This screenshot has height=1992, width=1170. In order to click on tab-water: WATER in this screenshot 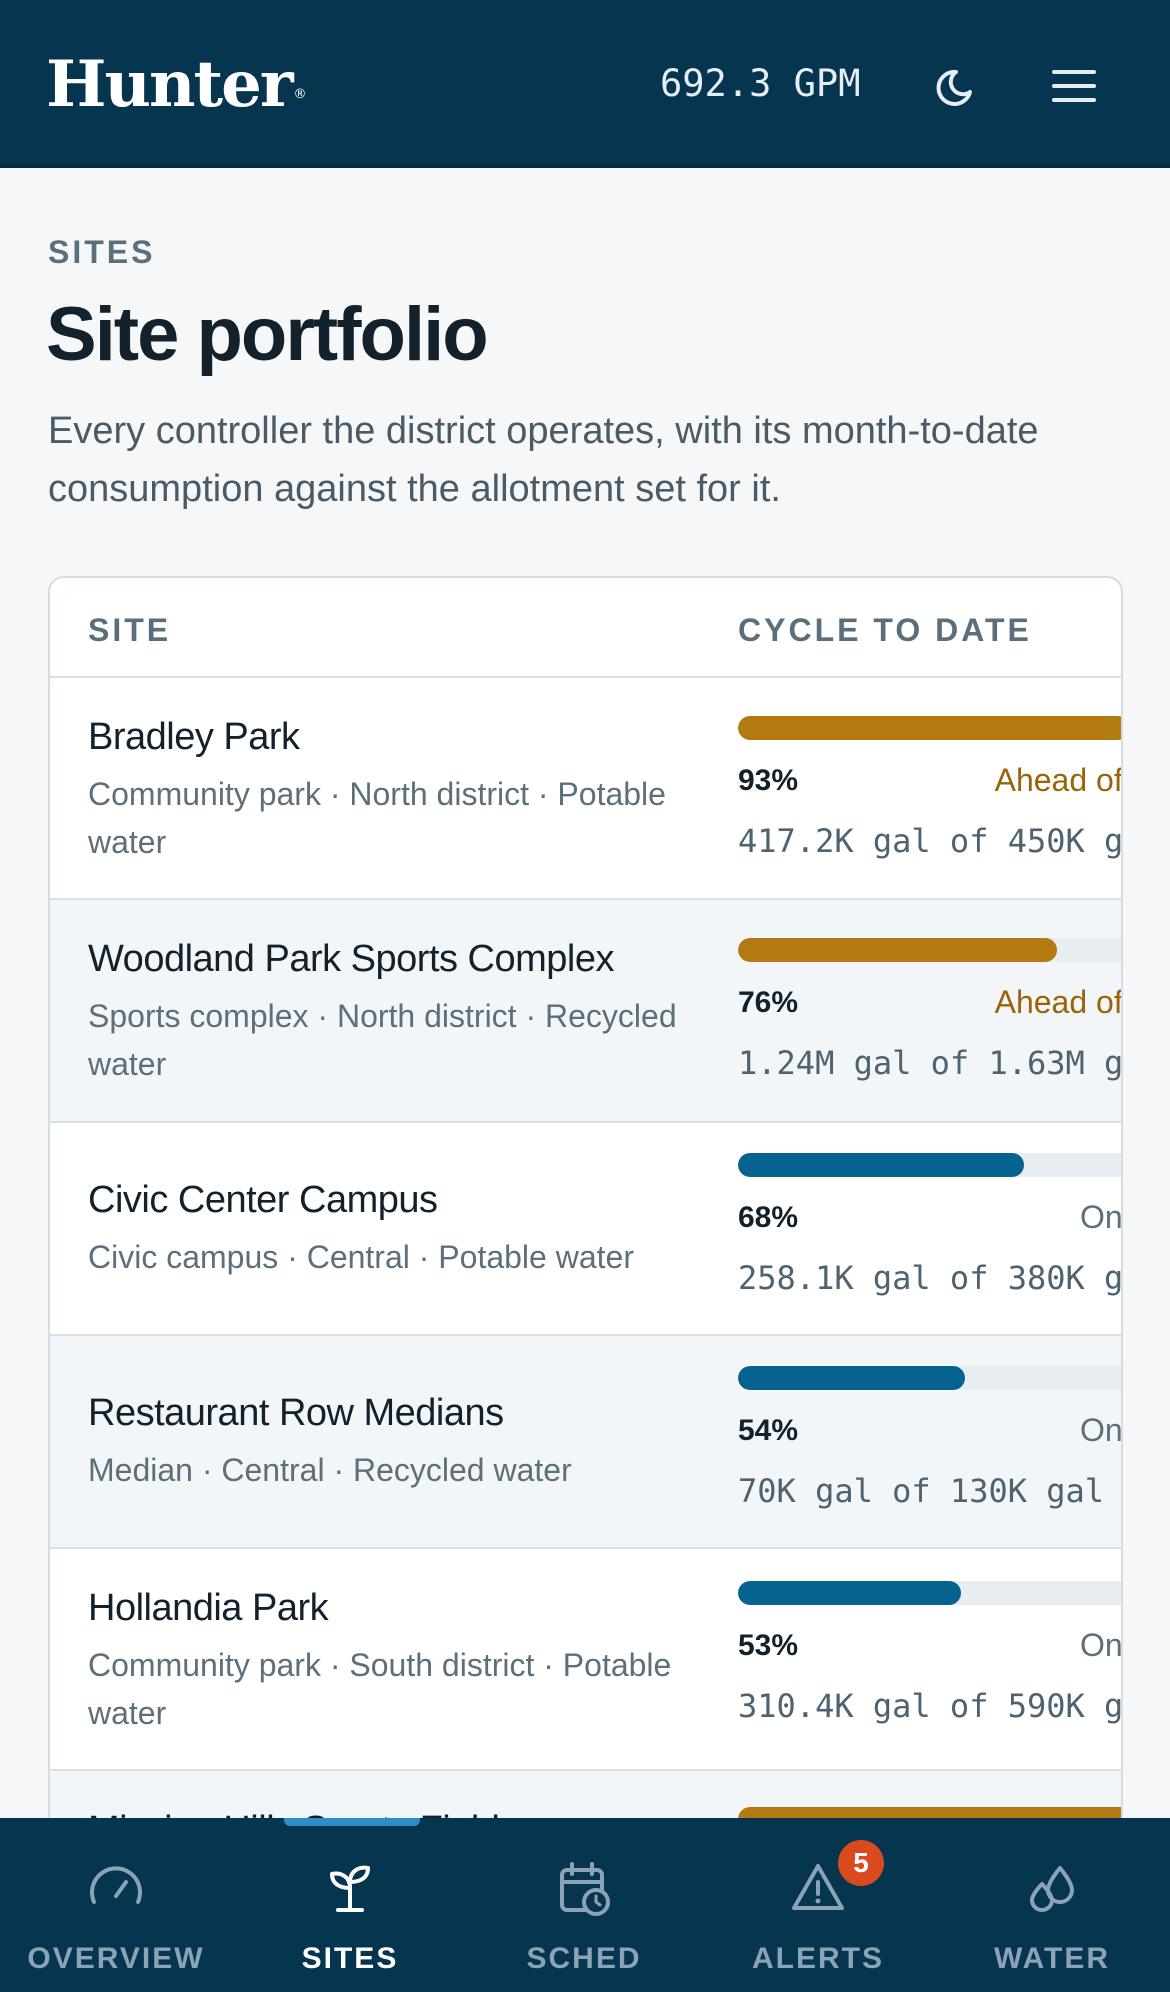, I will do `click(1052, 1905)`.